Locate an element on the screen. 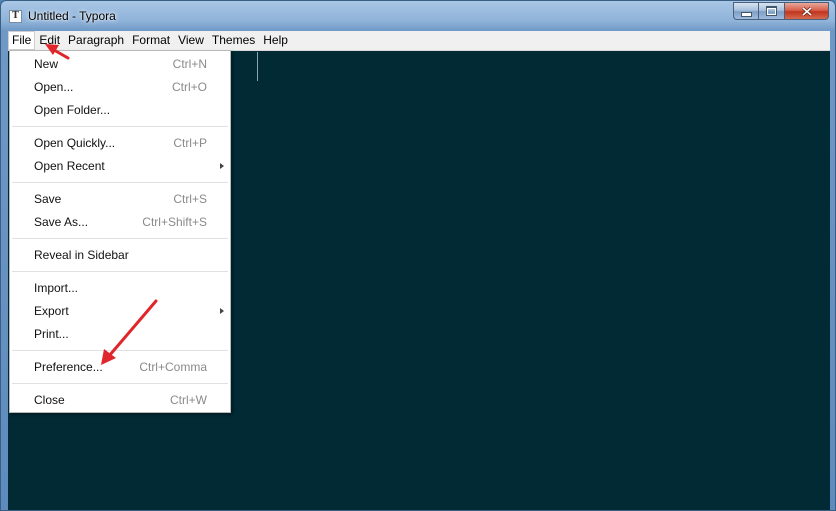 The height and width of the screenshot is (511, 836). menu-item-shortcut: Ctrl+W is located at coordinates (188, 400).